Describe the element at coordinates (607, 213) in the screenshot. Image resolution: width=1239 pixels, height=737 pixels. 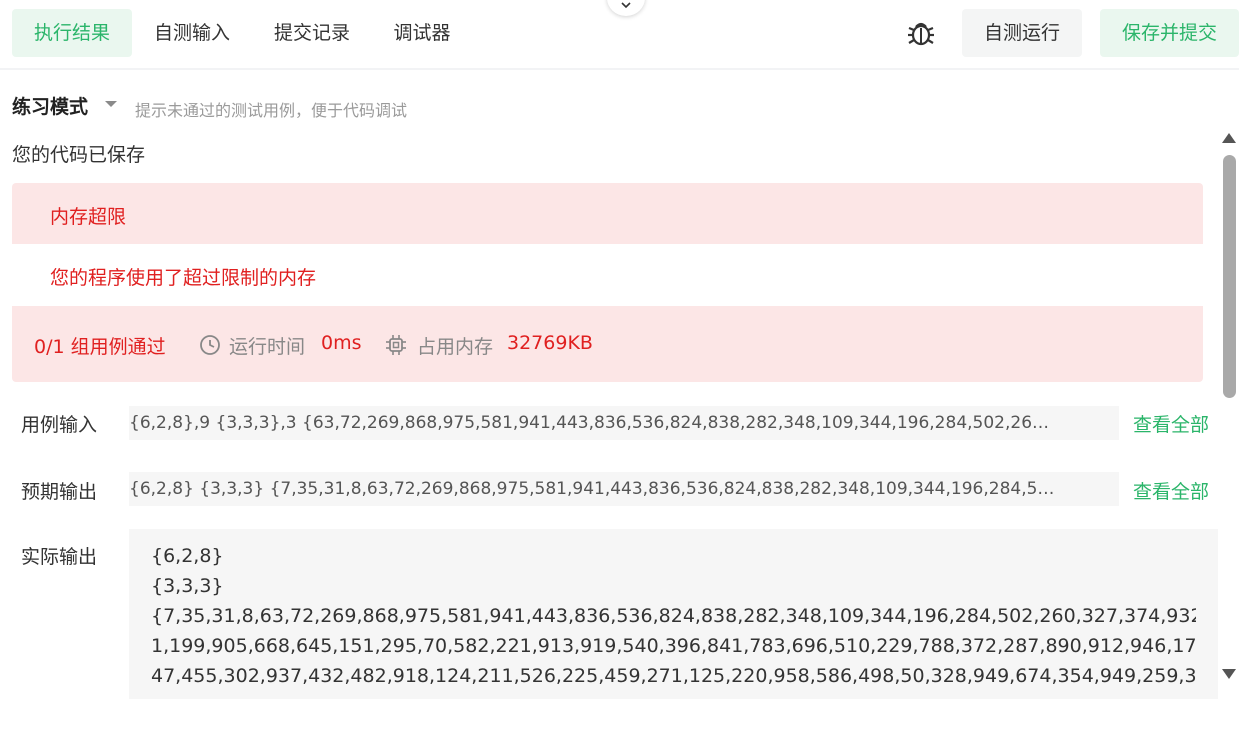
I see `status-header: 内存超限` at that location.